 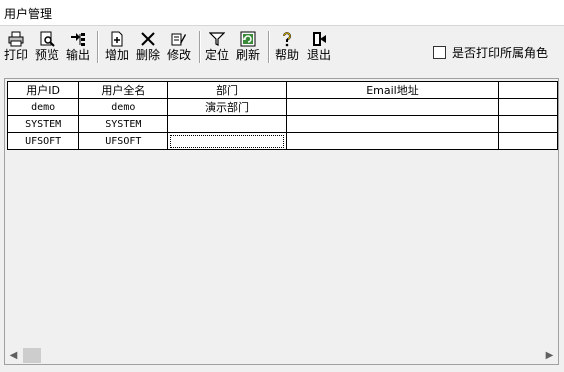 I want to click on help-icon, so click(x=287, y=39).